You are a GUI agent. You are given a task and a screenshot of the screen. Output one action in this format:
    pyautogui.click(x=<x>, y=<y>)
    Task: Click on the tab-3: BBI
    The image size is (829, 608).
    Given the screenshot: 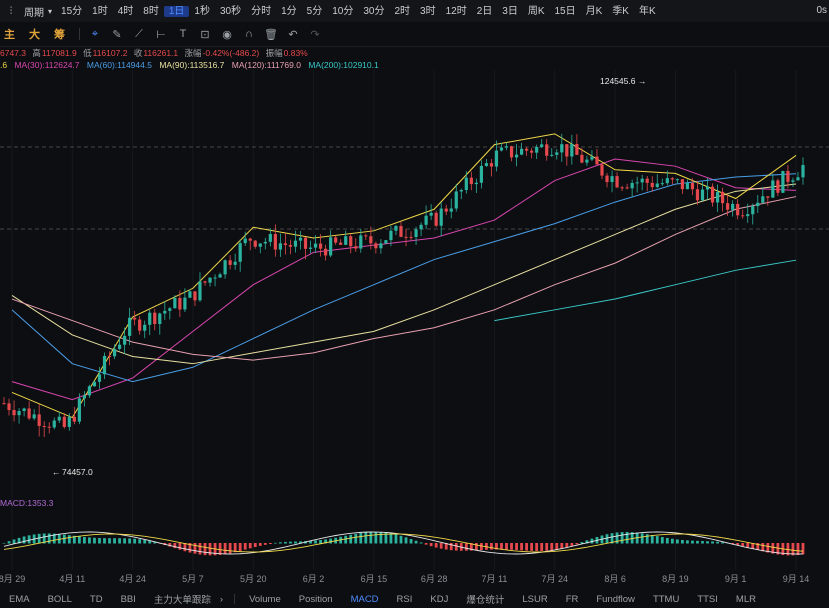 What is the action you would take?
    pyautogui.click(x=128, y=599)
    